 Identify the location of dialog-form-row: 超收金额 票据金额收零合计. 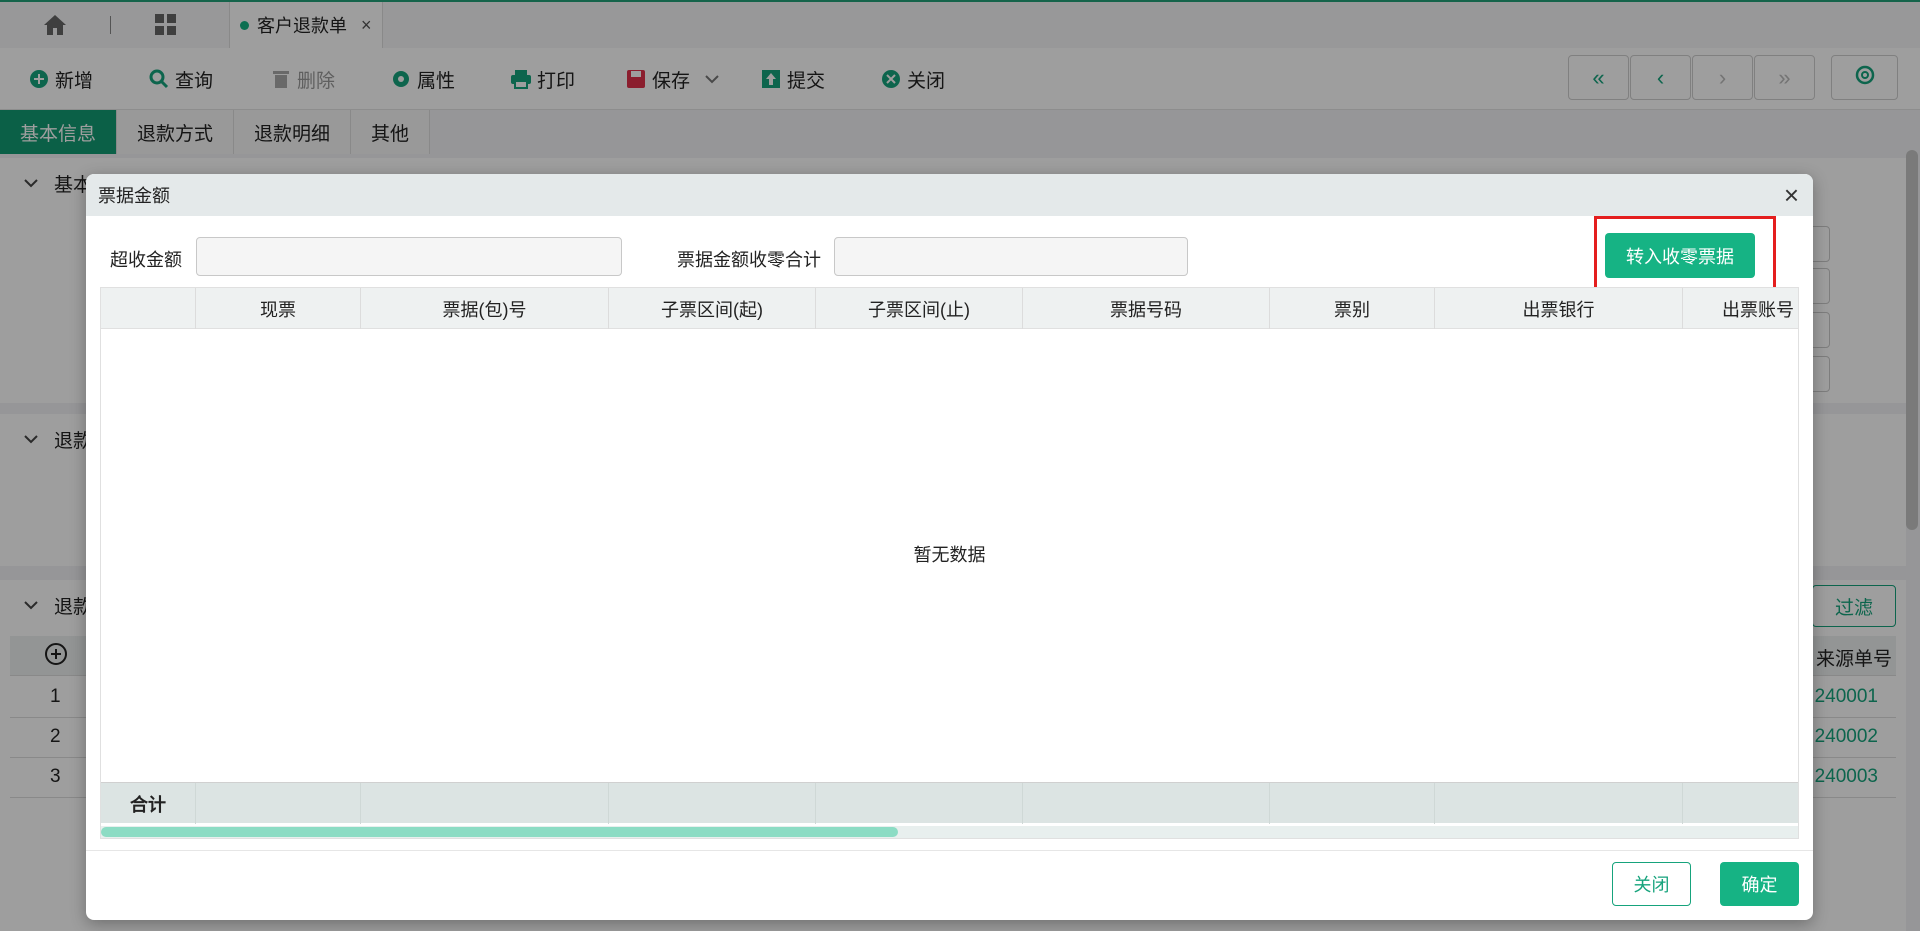
(949, 257).